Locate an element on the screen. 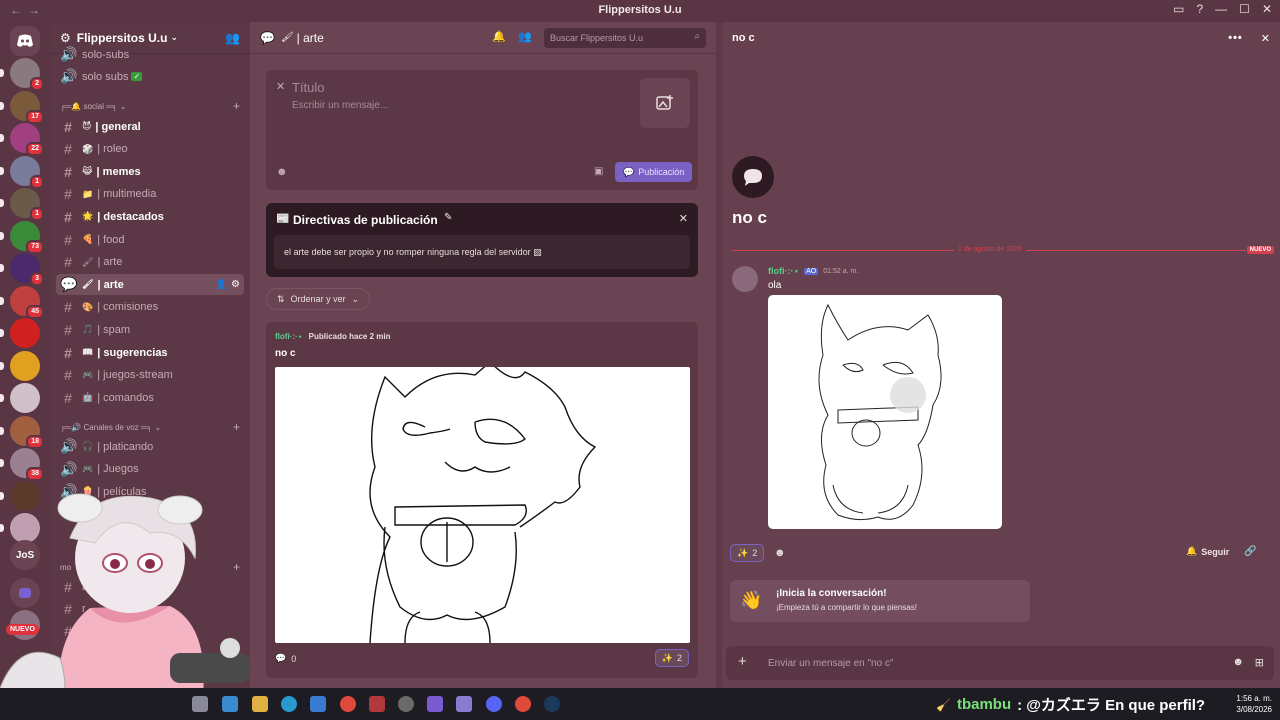  inbox-icon: ▭ is located at coordinates (1178, 9).